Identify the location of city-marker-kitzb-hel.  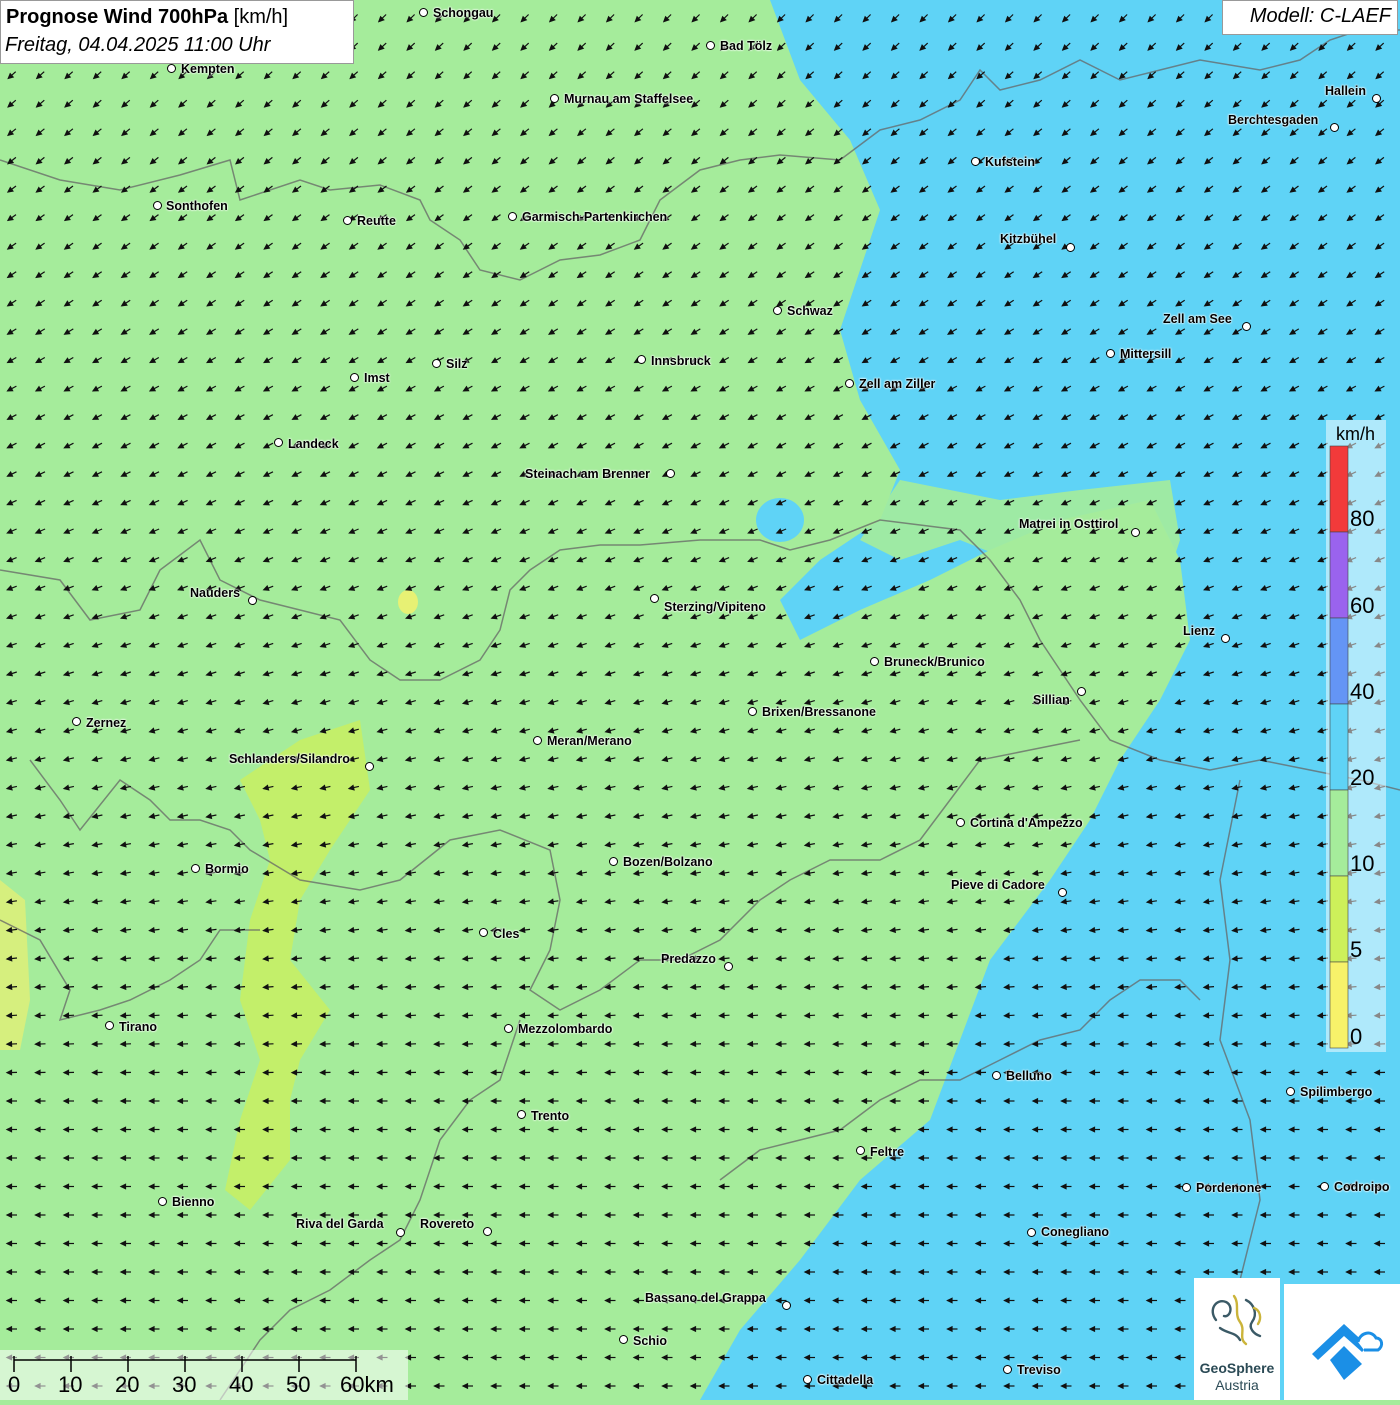
(1070, 247).